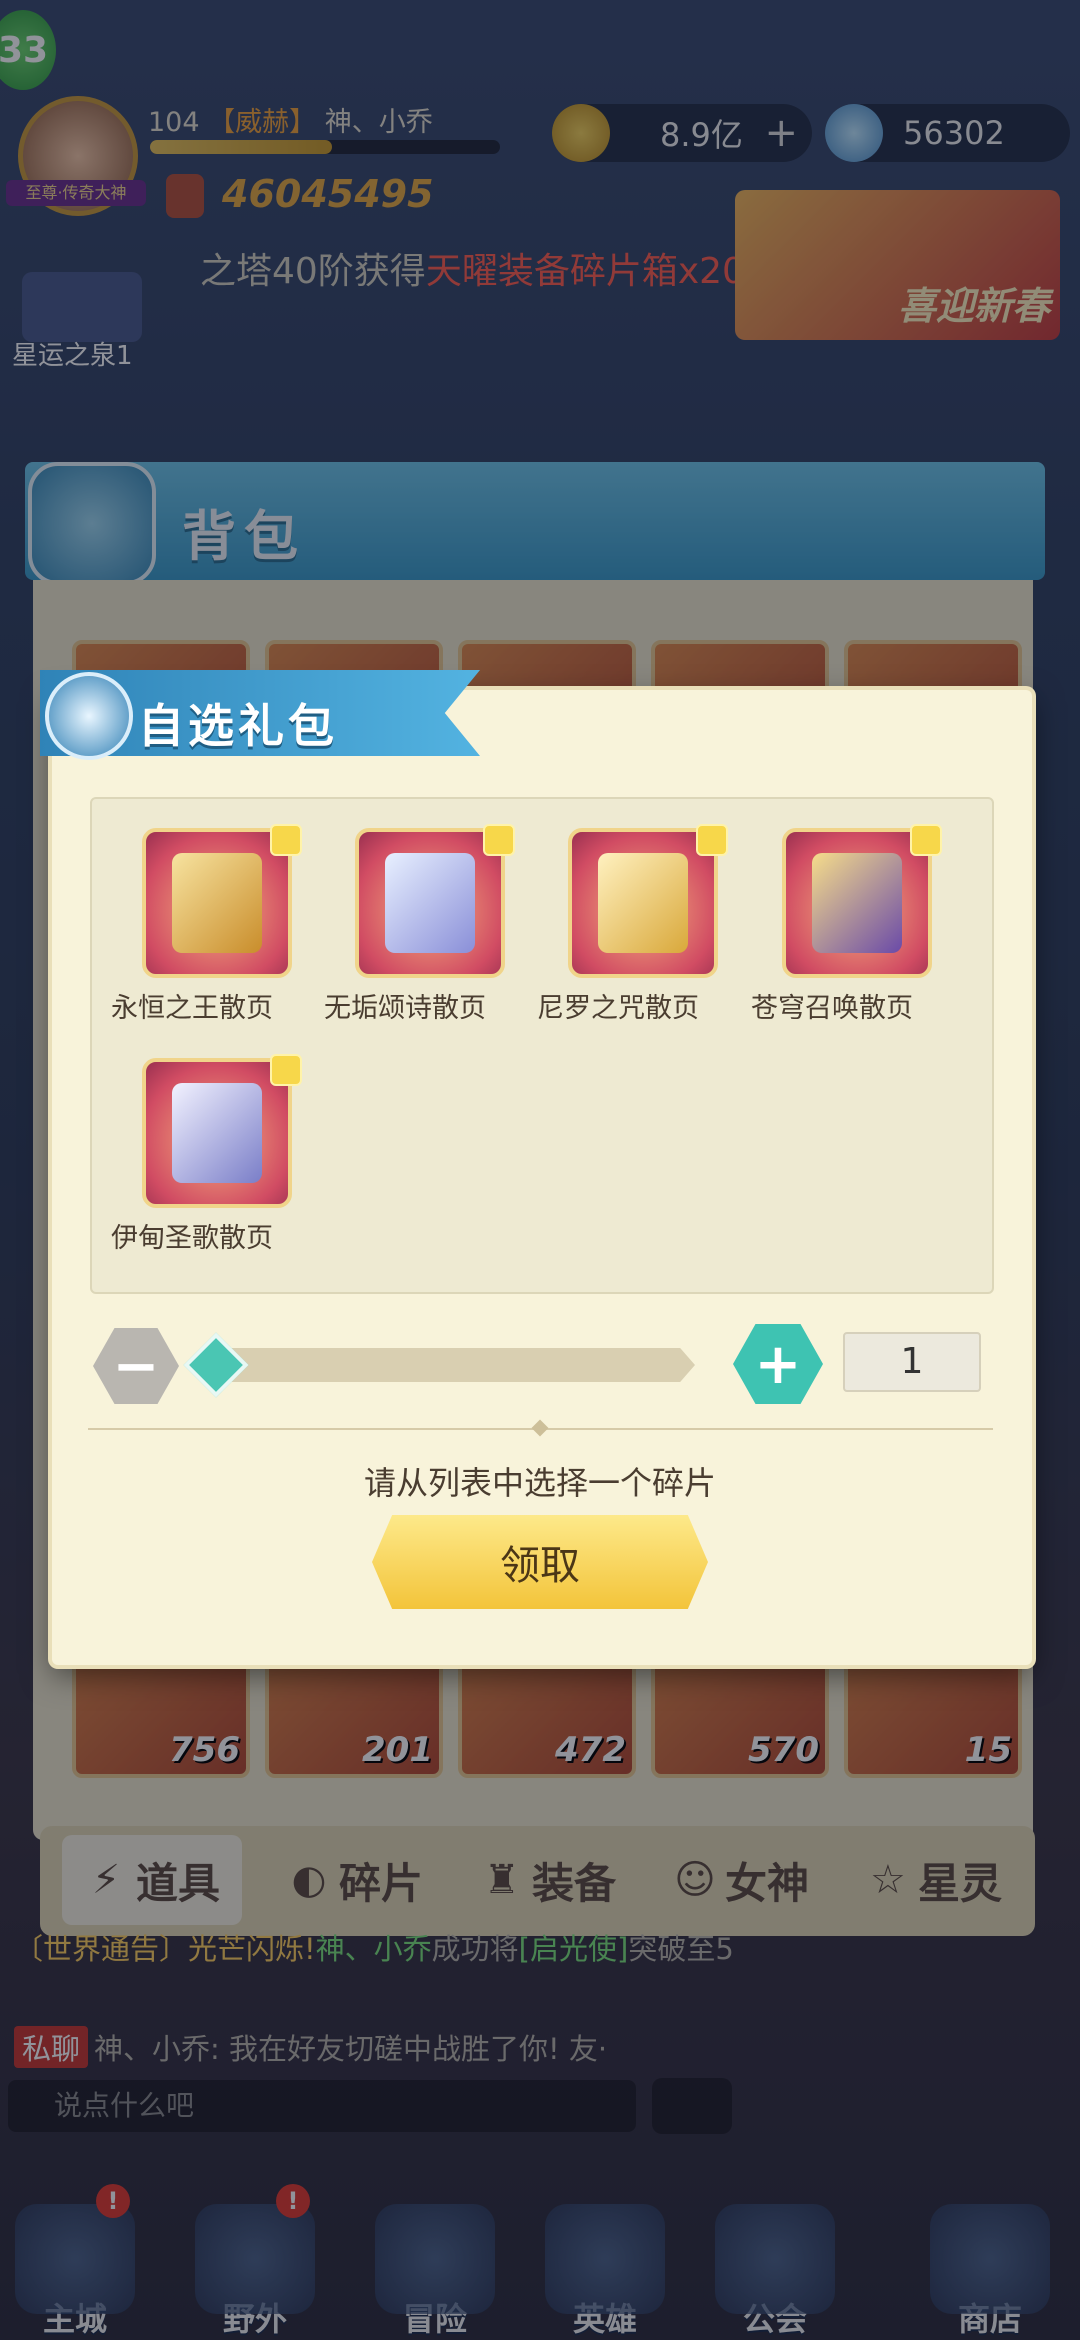 The width and height of the screenshot is (1080, 2340). Describe the element at coordinates (89, 716) in the screenshot. I see `compass-icon` at that location.